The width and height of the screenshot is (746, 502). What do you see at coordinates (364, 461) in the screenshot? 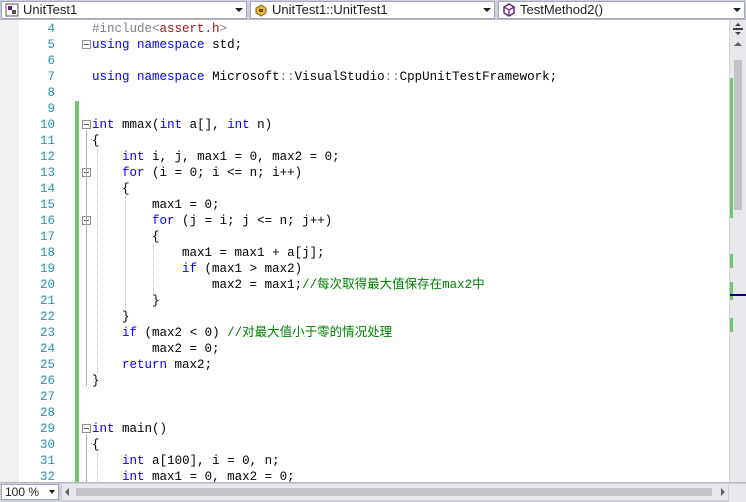
I see `code-line: 31 int a[100], i = 0, n;` at bounding box center [364, 461].